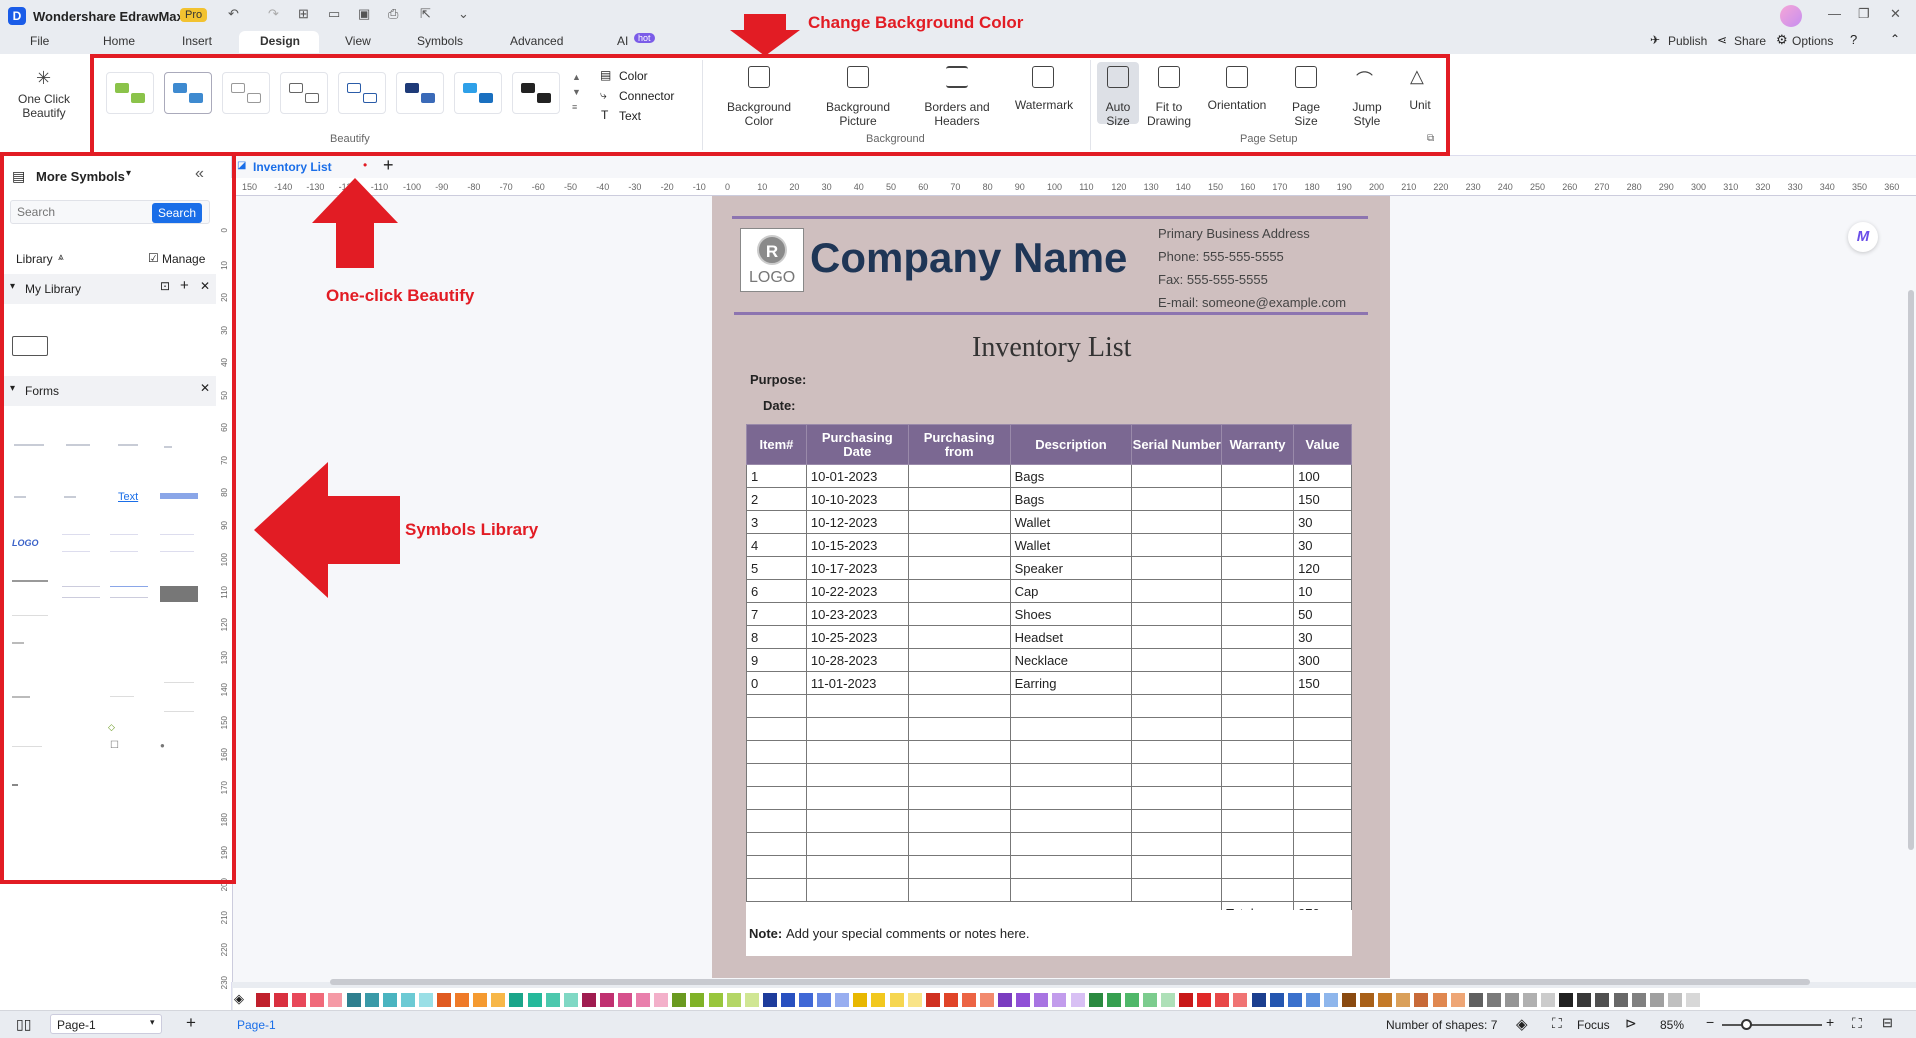 Image resolution: width=1916 pixels, height=1038 pixels. Describe the element at coordinates (1071, 683) in the screenshot. I see `table-cell: Earring` at that location.